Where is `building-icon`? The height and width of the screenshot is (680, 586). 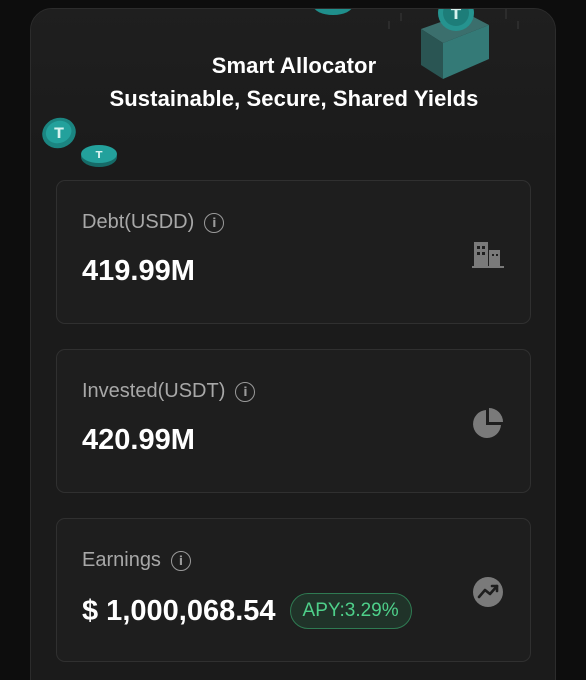
building-icon is located at coordinates (488, 255).